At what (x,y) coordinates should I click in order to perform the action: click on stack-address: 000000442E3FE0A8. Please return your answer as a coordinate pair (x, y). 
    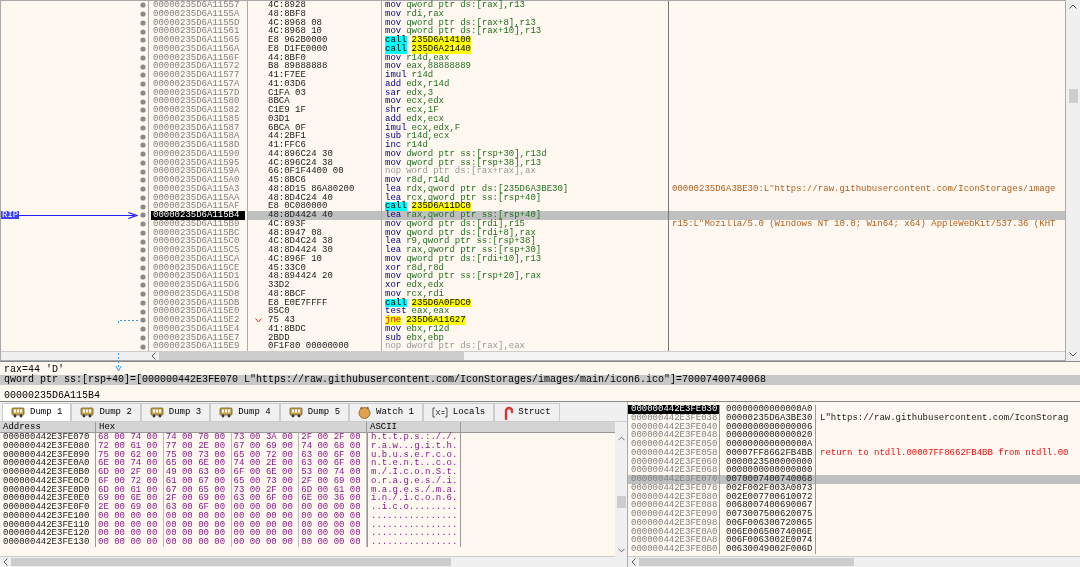
    Looking at the image, I should click on (674, 540).